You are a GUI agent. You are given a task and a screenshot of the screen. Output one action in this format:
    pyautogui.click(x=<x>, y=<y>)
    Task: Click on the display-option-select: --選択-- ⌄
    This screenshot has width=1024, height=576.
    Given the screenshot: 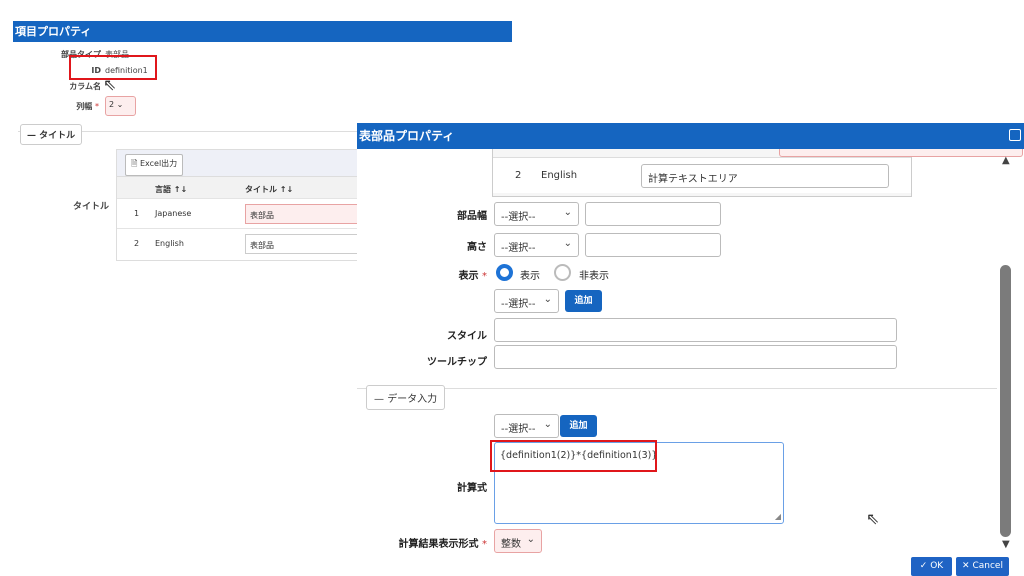 What is the action you would take?
    pyautogui.click(x=526, y=301)
    